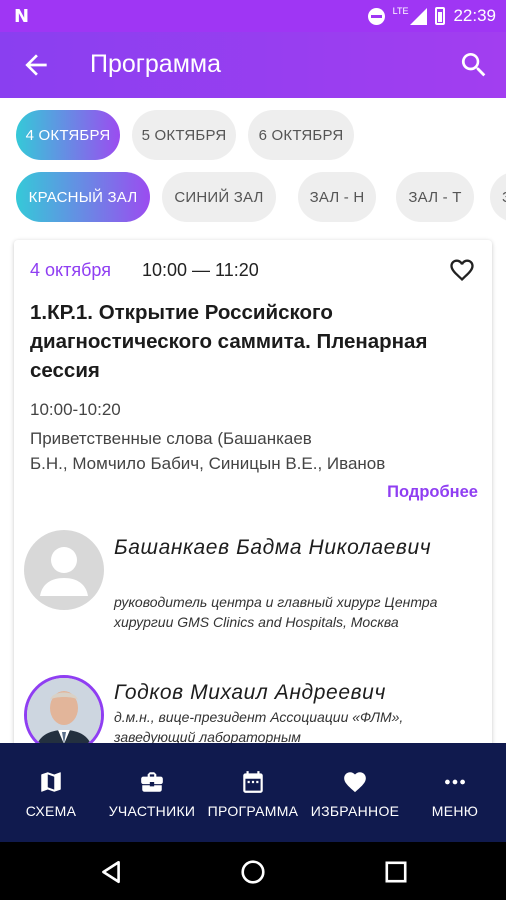 The height and width of the screenshot is (900, 506). I want to click on item-description-line-1: Приветственные слова (Башанкаев, so click(171, 438).